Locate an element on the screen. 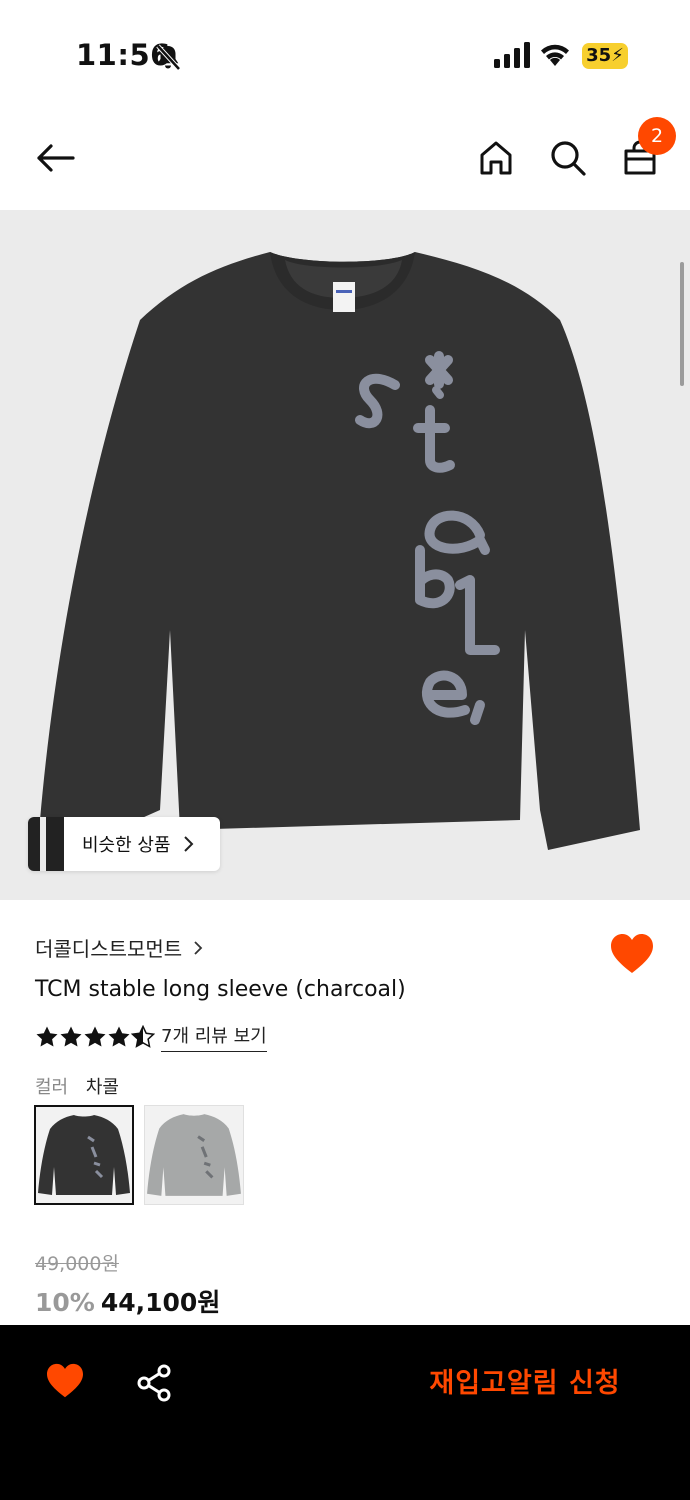 The height and width of the screenshot is (1500, 690). product-title: TCM stable long sleeve (charcoal) is located at coordinates (220, 989).